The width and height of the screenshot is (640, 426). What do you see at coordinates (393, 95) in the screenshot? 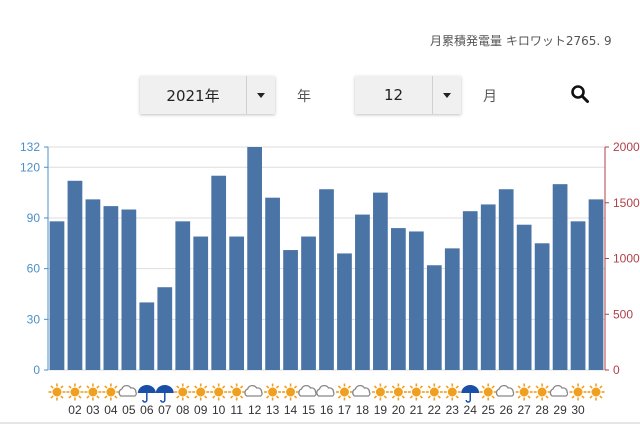
I see `month-select-value: 12` at bounding box center [393, 95].